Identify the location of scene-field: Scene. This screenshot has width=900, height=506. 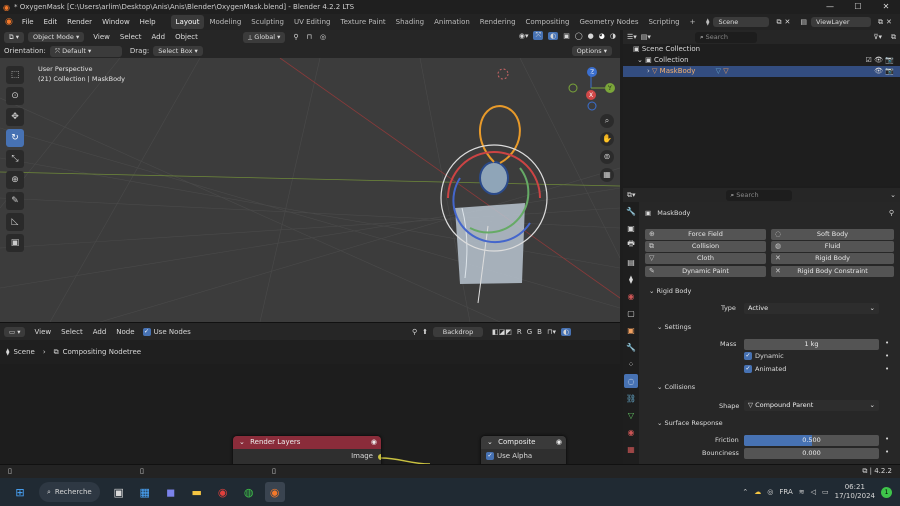
(741, 22).